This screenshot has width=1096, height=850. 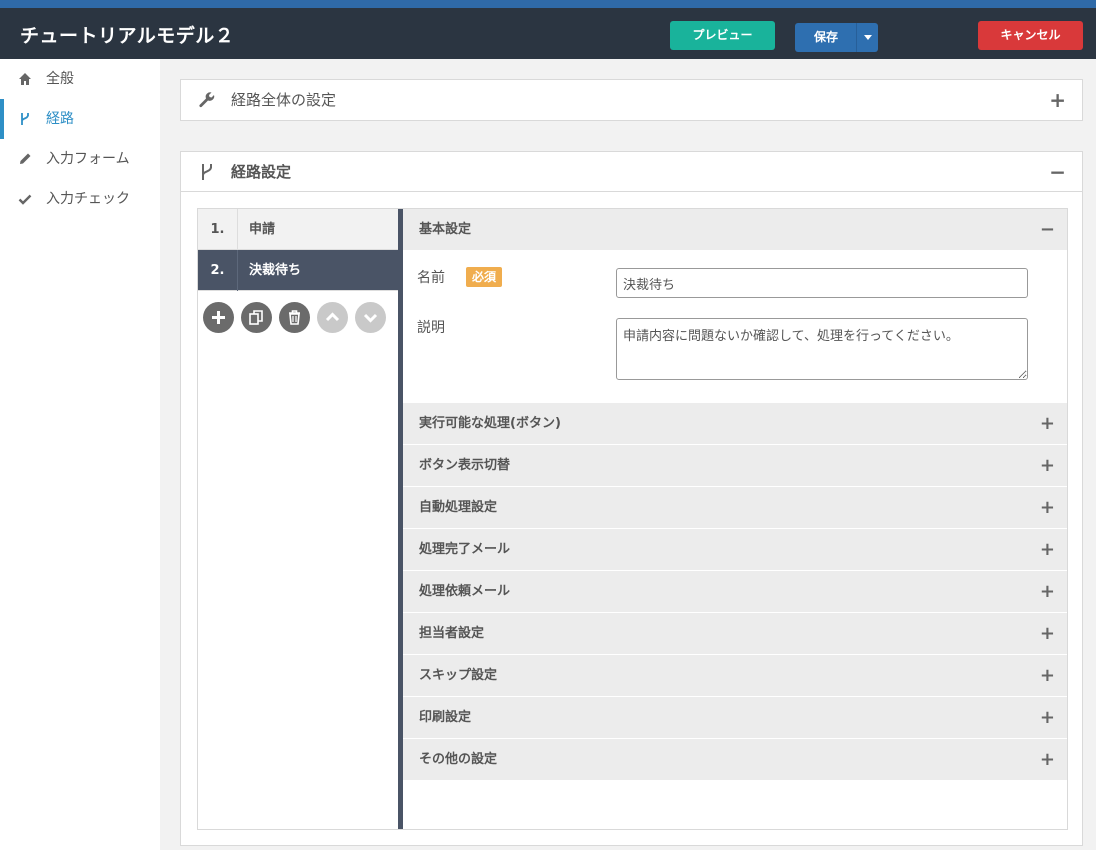 I want to click on section-title: その他の設定, so click(x=458, y=759).